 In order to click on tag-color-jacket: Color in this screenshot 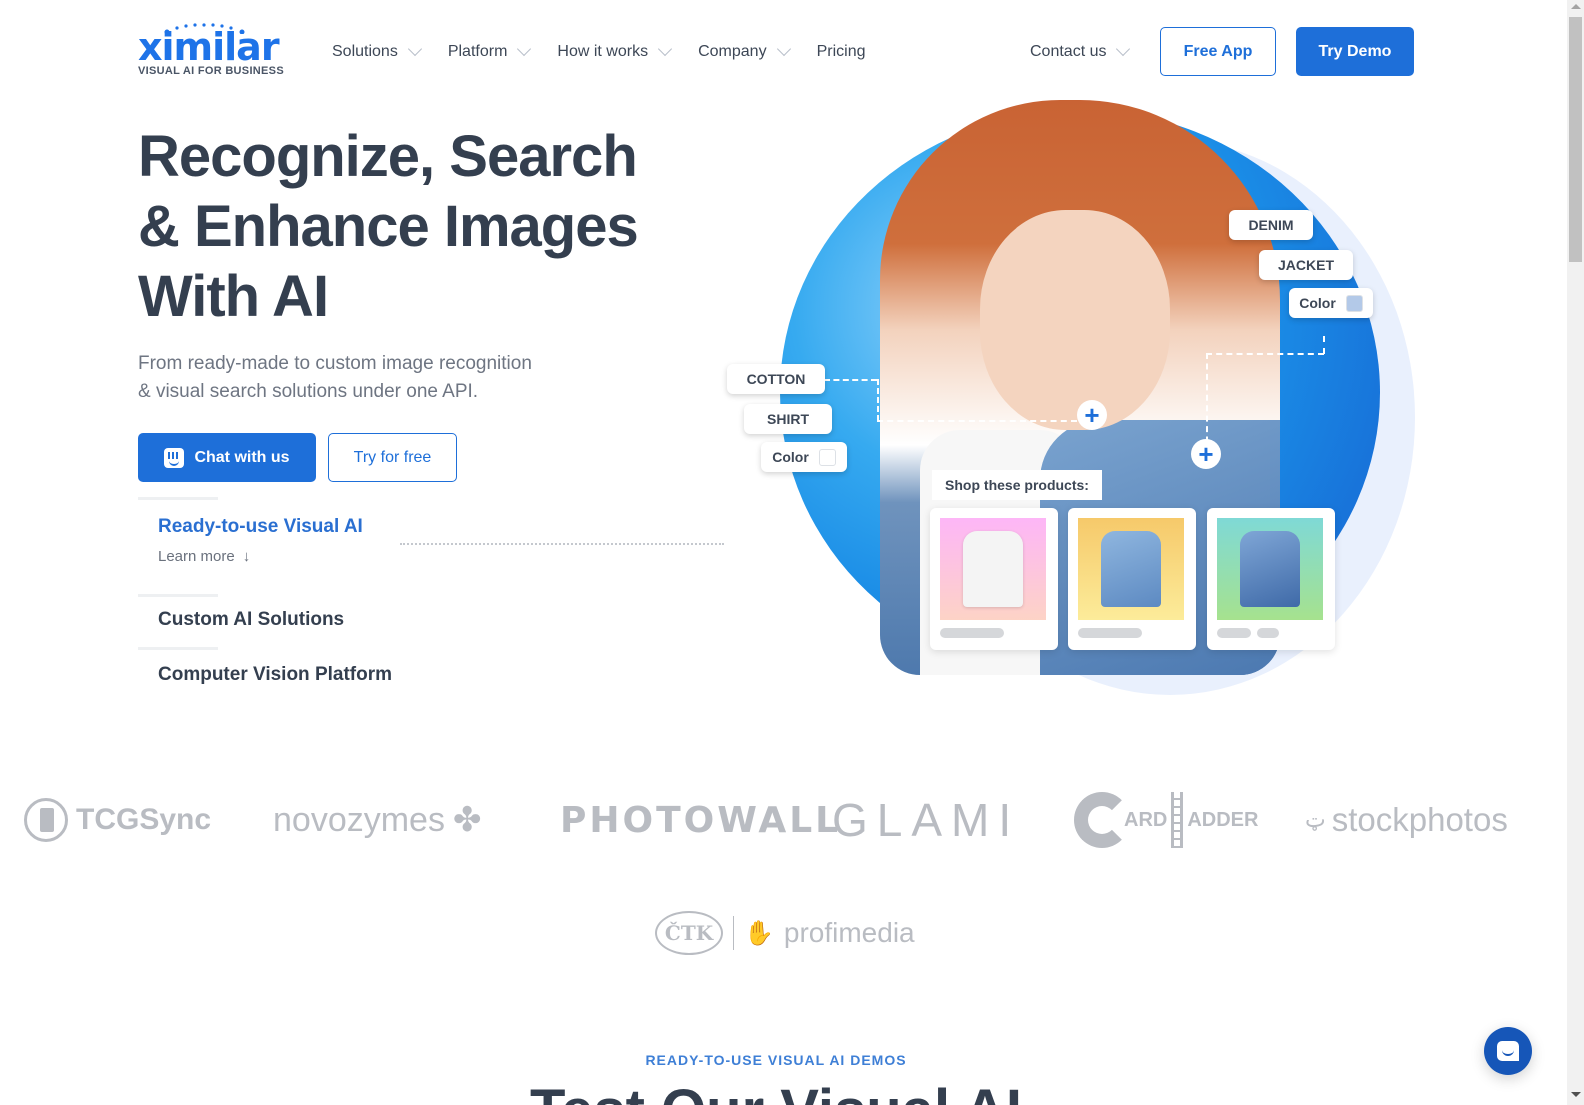, I will do `click(1331, 303)`.